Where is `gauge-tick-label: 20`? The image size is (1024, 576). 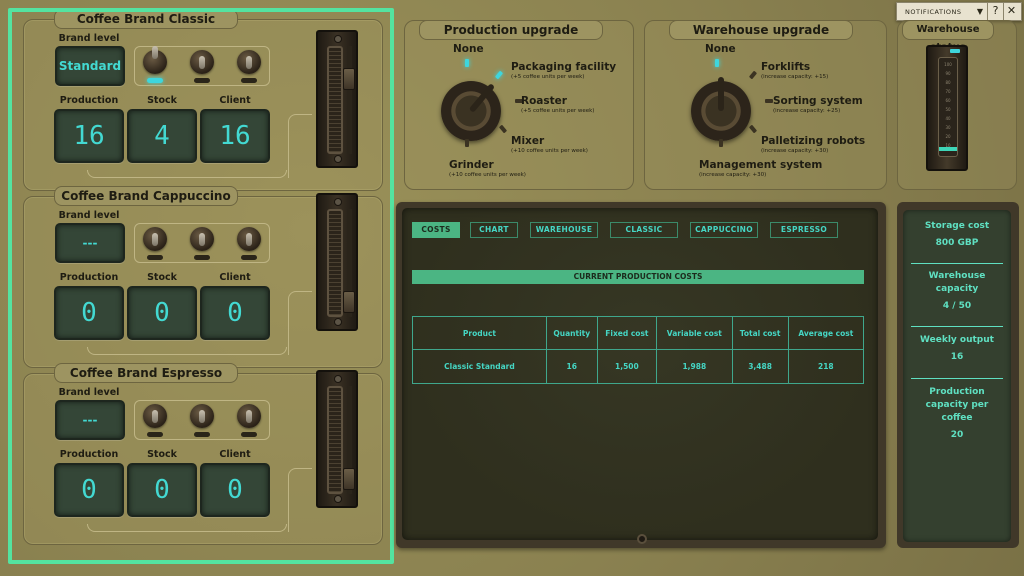 gauge-tick-label: 20 is located at coordinates (948, 136).